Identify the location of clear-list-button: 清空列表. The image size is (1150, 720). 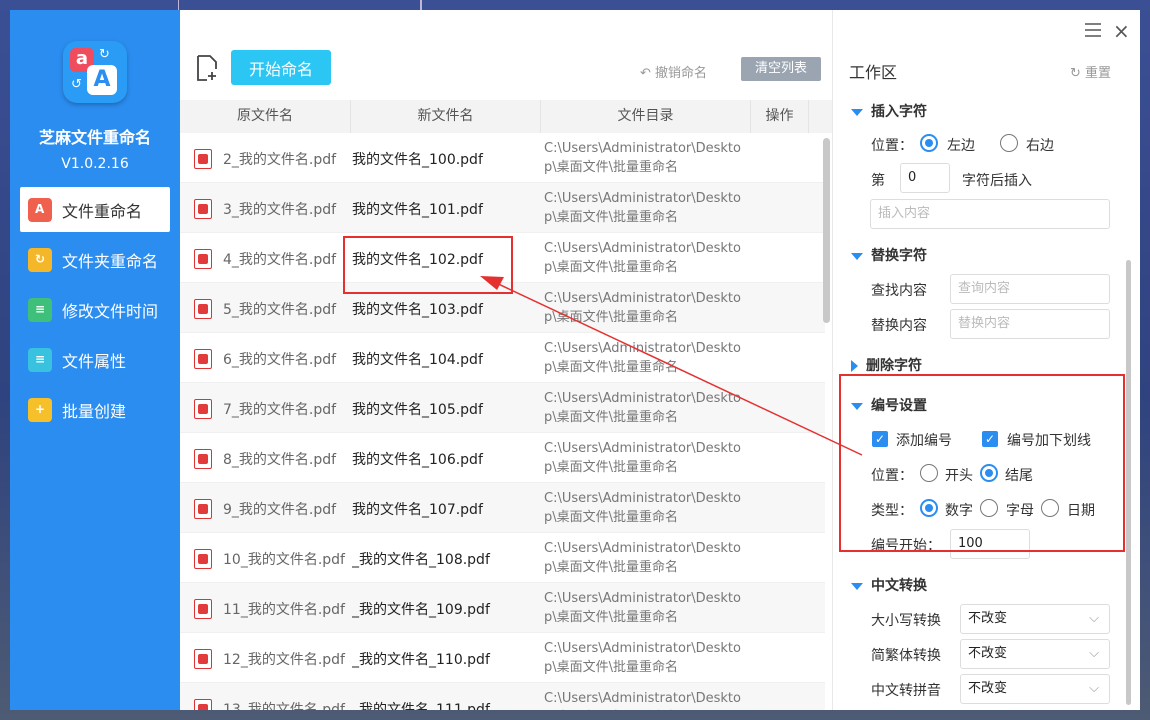
(781, 69).